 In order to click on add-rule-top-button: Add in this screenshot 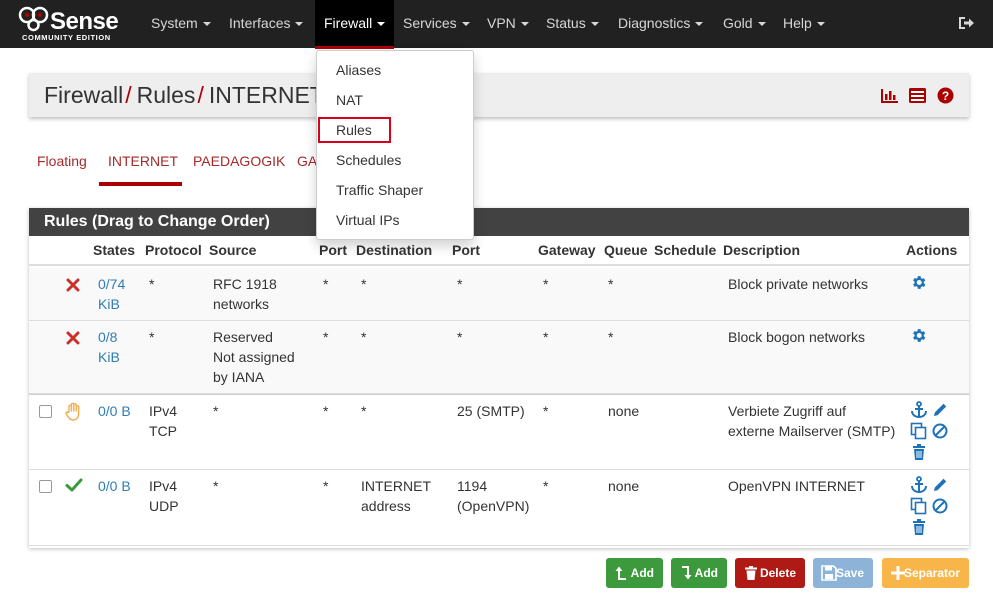, I will do `click(634, 573)`.